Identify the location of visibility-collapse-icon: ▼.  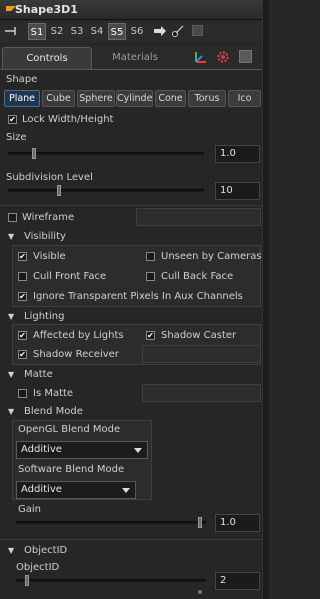
(12, 236).